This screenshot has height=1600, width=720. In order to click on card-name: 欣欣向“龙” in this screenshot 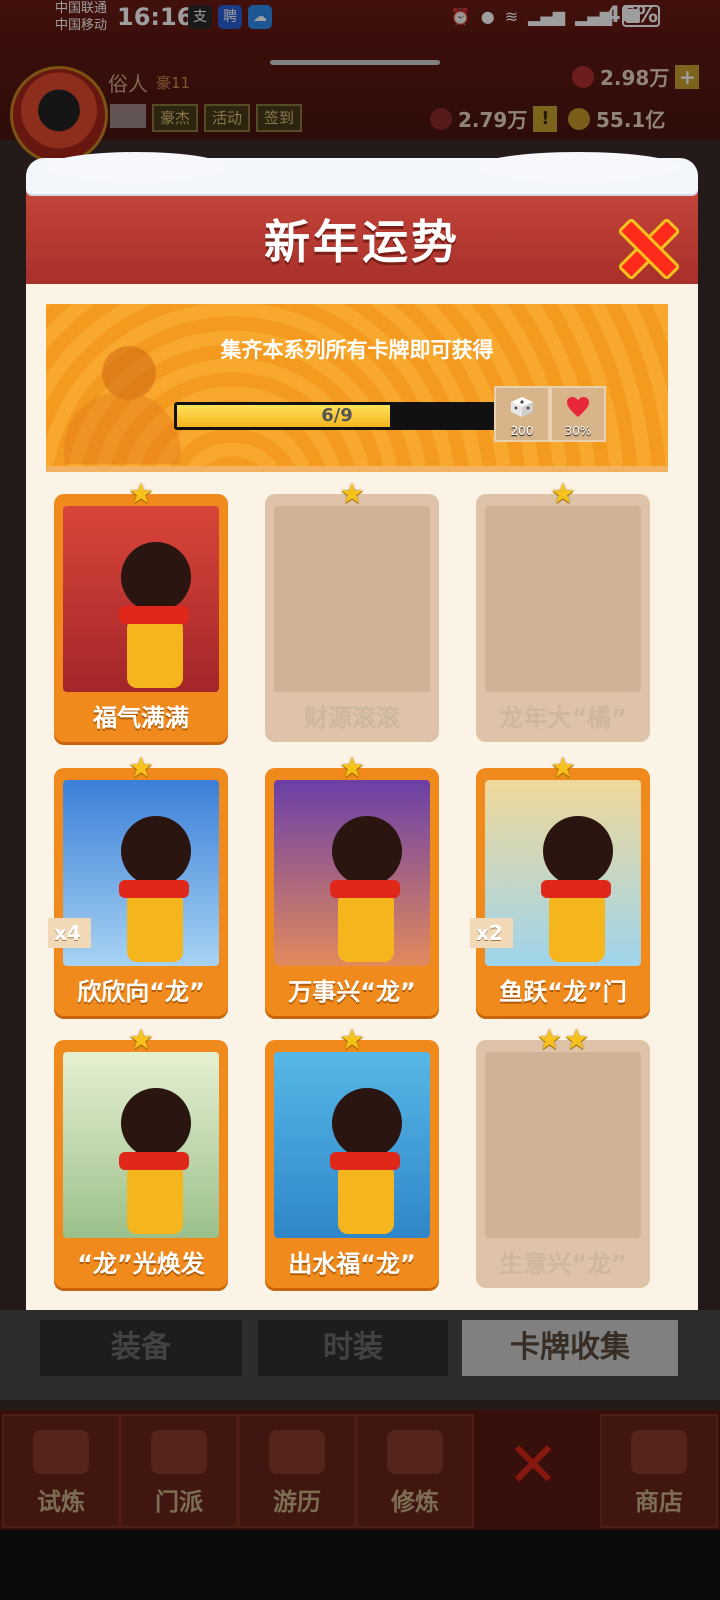, I will do `click(141, 992)`.